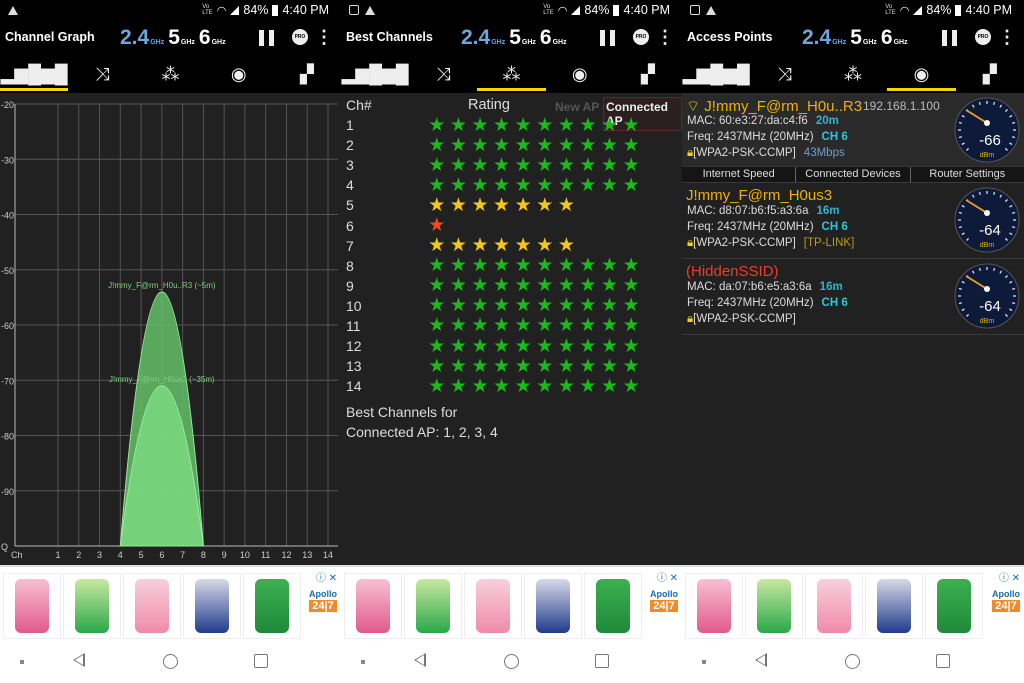 This screenshot has height=683, width=1024. What do you see at coordinates (967, 174) in the screenshot?
I see `router-settings-button: Router Settings` at bounding box center [967, 174].